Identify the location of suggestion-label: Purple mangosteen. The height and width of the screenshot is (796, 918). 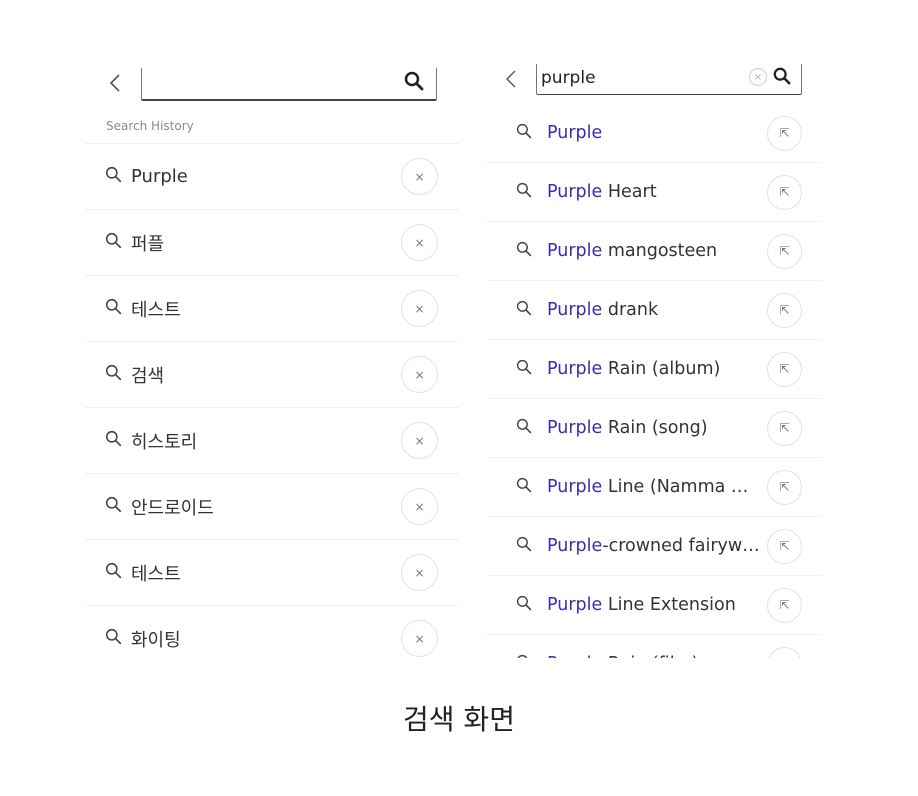
(632, 251).